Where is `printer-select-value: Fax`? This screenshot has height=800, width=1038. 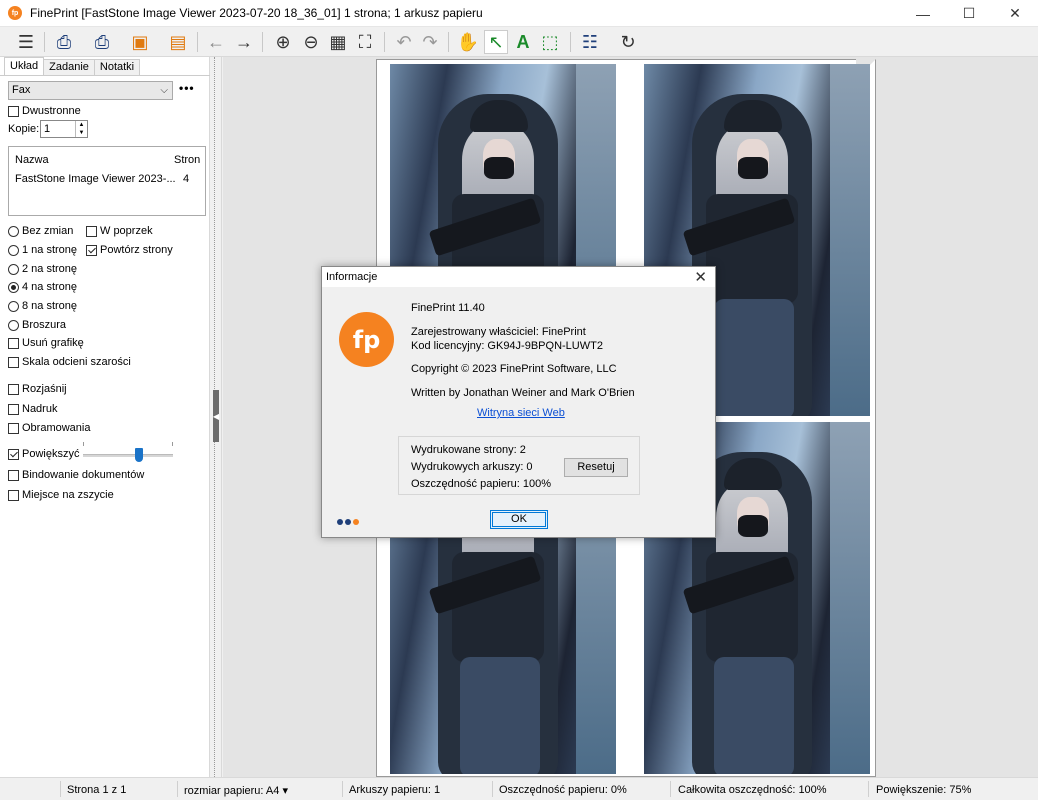 printer-select-value: Fax is located at coordinates (21, 90).